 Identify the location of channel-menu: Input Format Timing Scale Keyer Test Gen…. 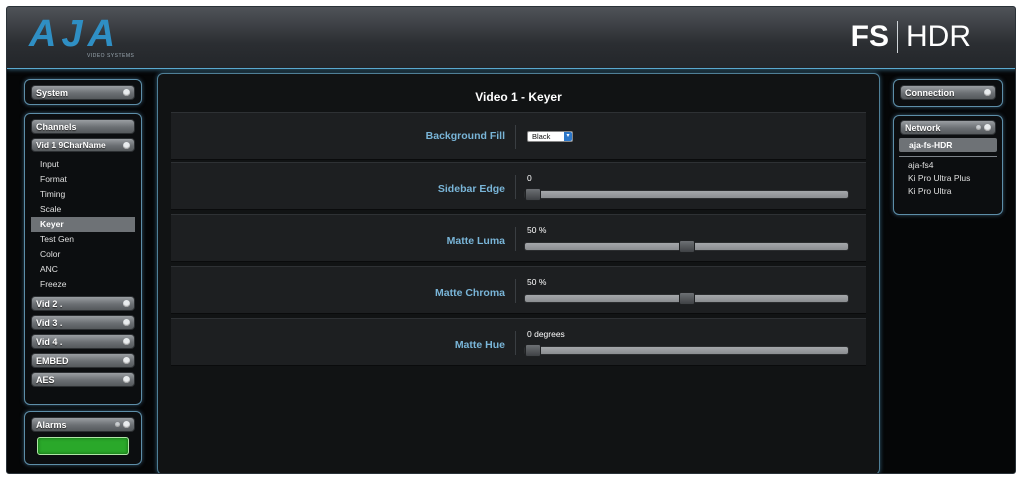
(83, 224).